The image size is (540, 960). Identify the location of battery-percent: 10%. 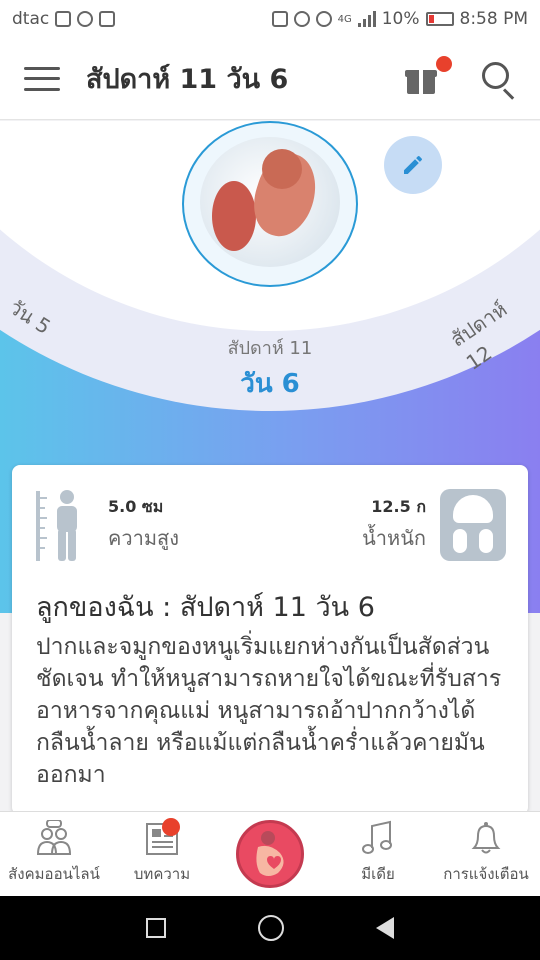
(400, 19).